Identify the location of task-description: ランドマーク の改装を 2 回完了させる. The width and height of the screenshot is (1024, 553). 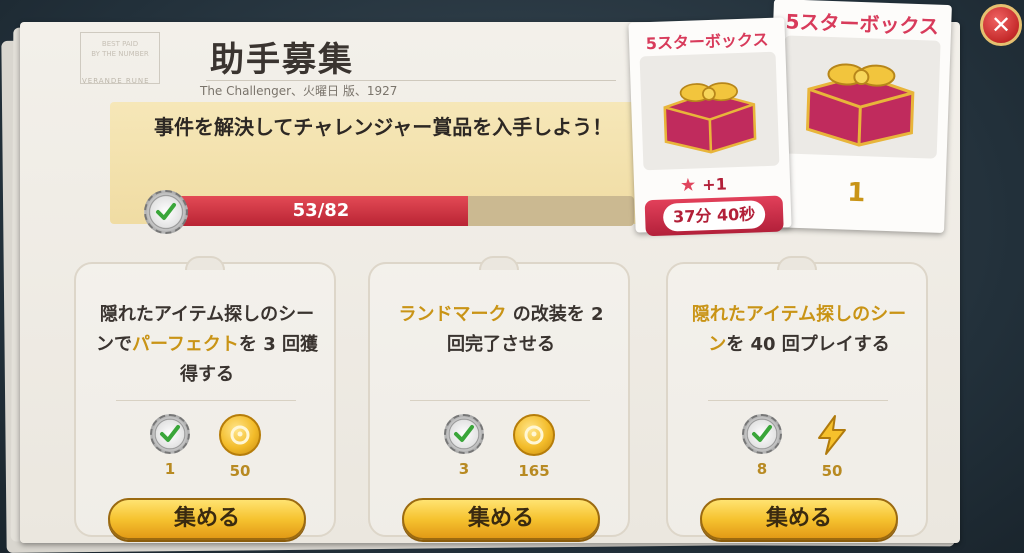
(501, 330).